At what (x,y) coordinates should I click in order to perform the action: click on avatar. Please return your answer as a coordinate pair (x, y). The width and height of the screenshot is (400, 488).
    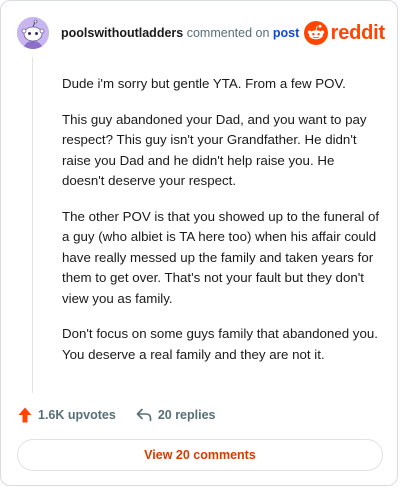
    Looking at the image, I should click on (33, 33).